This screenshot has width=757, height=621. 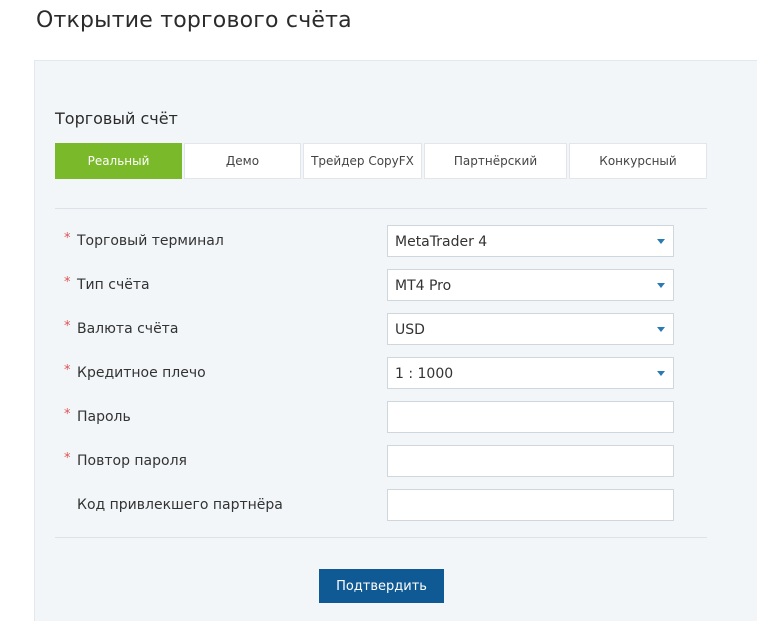 What do you see at coordinates (369, 242) in the screenshot?
I see `field-row-terminal: * Торговый терминал MetaTrader 4` at bounding box center [369, 242].